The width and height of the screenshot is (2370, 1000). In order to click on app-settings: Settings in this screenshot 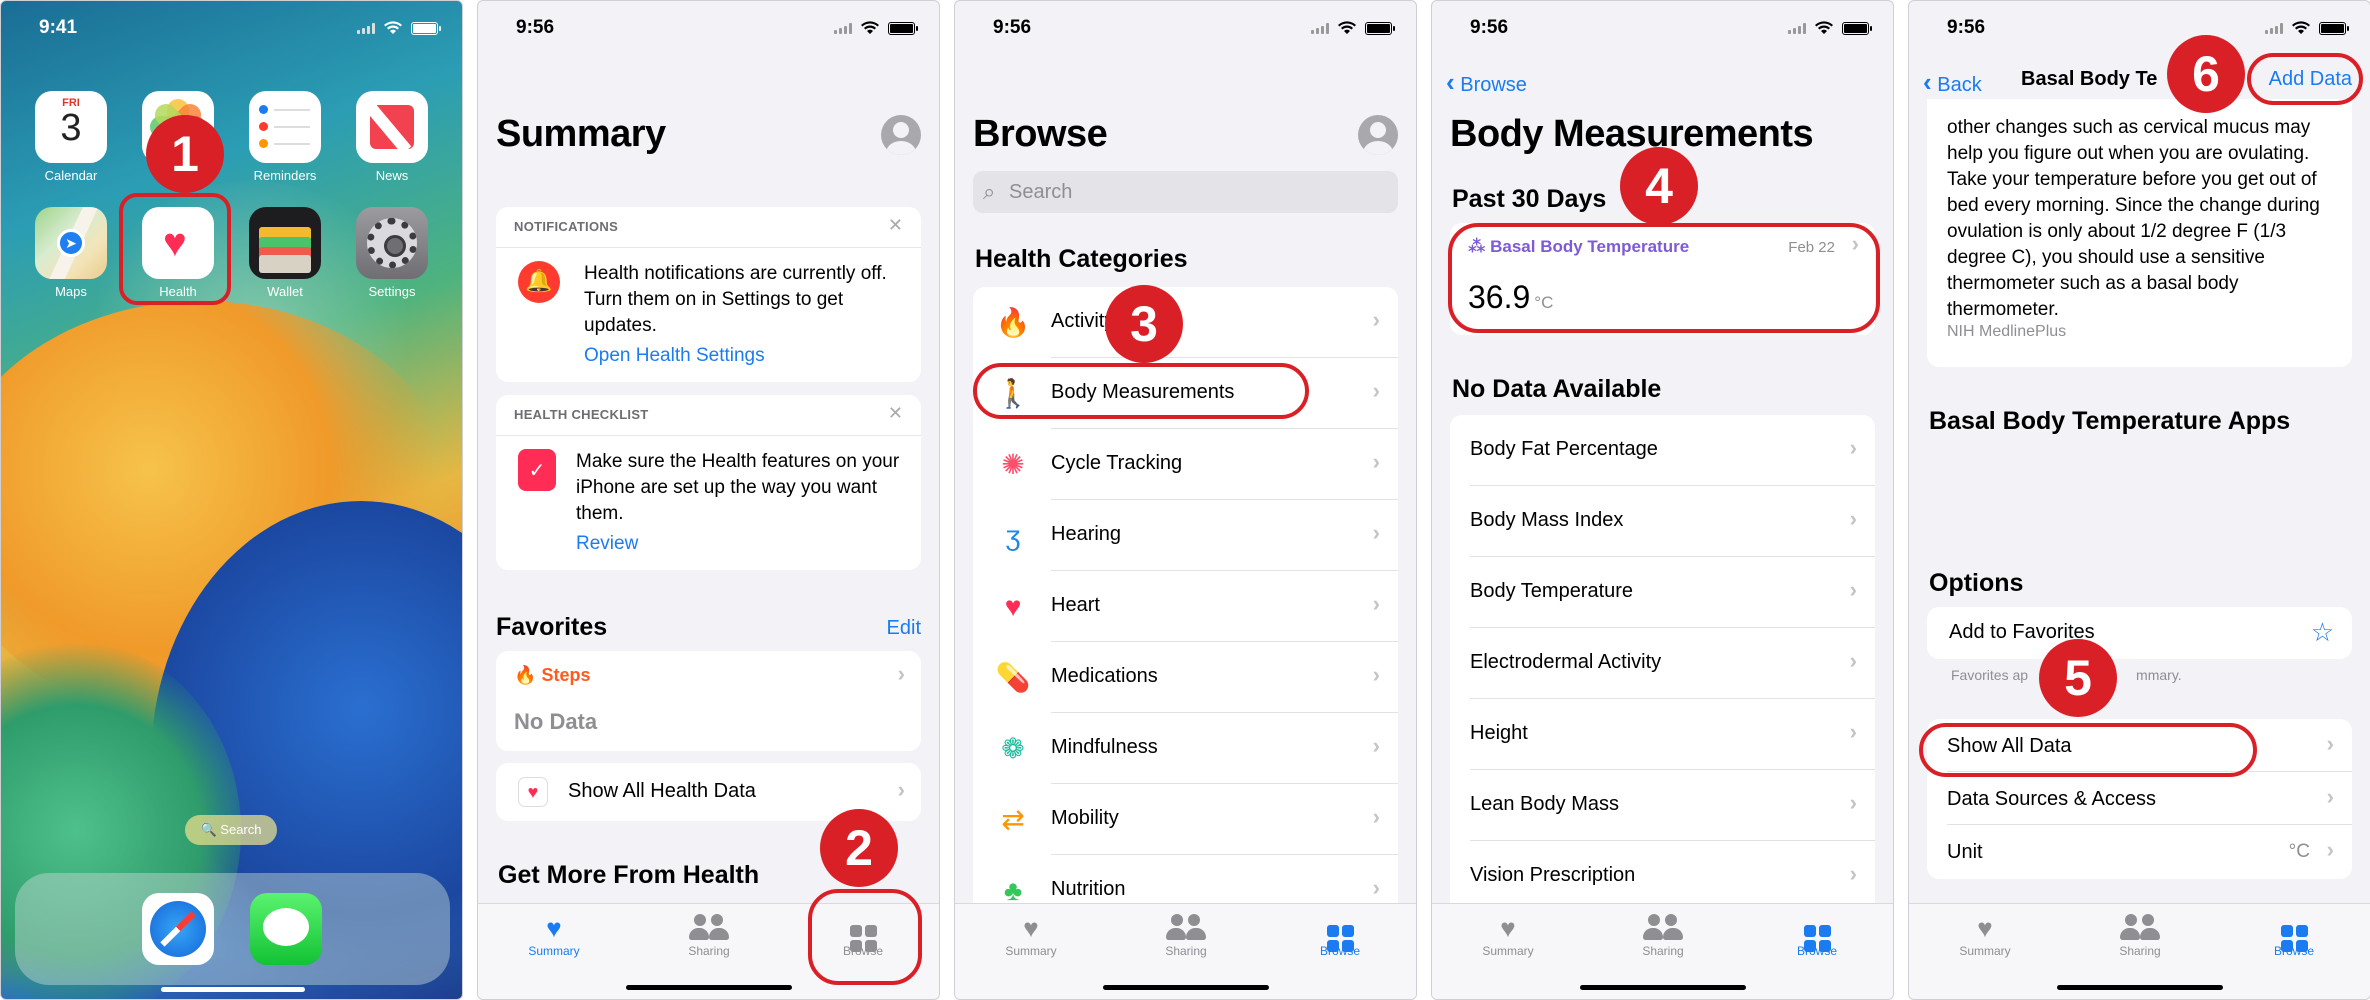, I will do `click(392, 253)`.